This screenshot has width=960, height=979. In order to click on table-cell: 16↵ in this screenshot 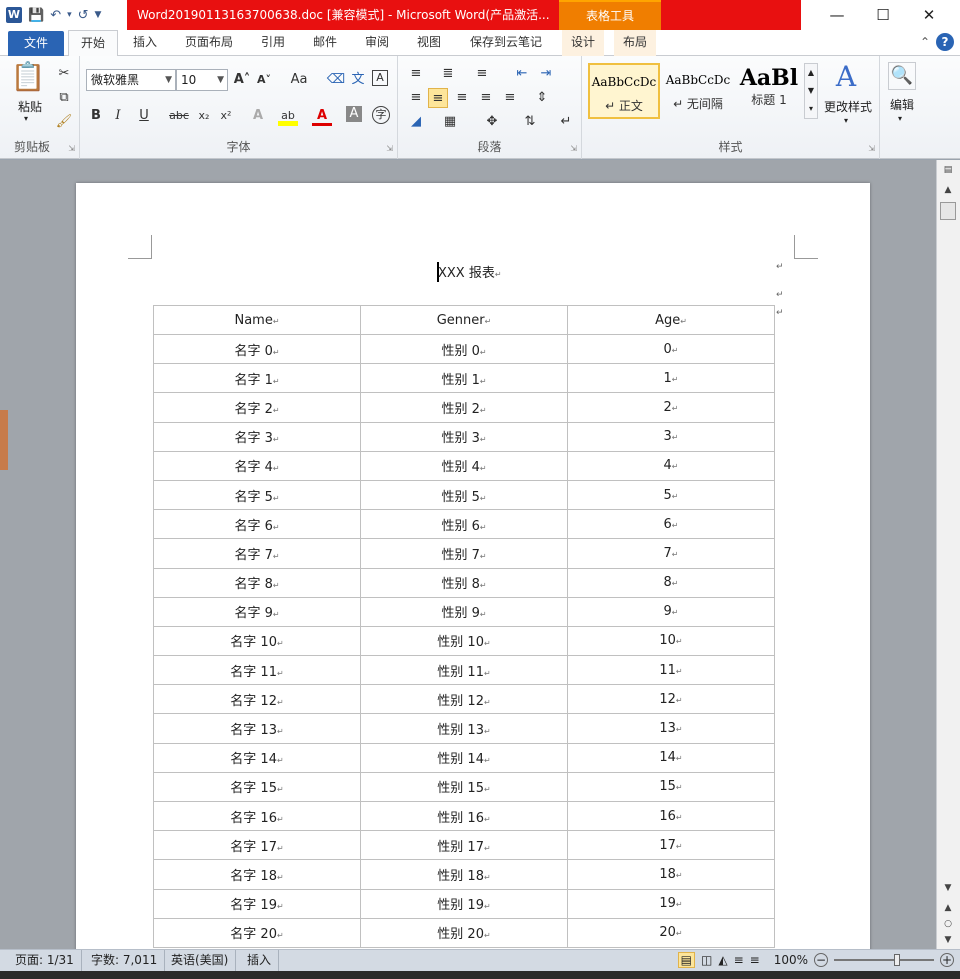, I will do `click(671, 816)`.